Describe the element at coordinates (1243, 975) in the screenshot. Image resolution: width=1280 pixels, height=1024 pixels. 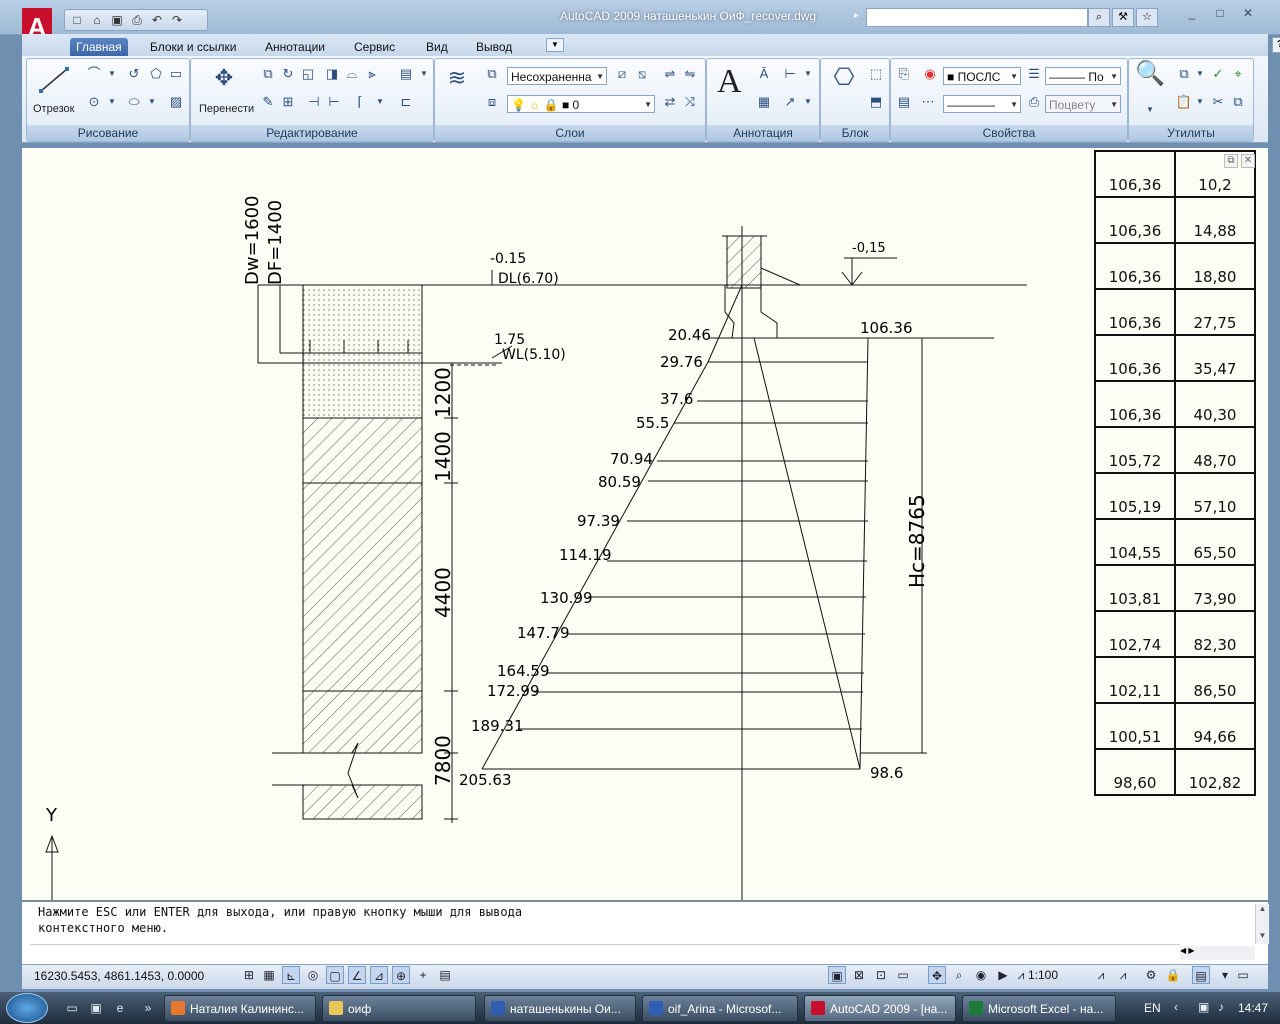
I see `clean-screen-icon: ▭` at that location.